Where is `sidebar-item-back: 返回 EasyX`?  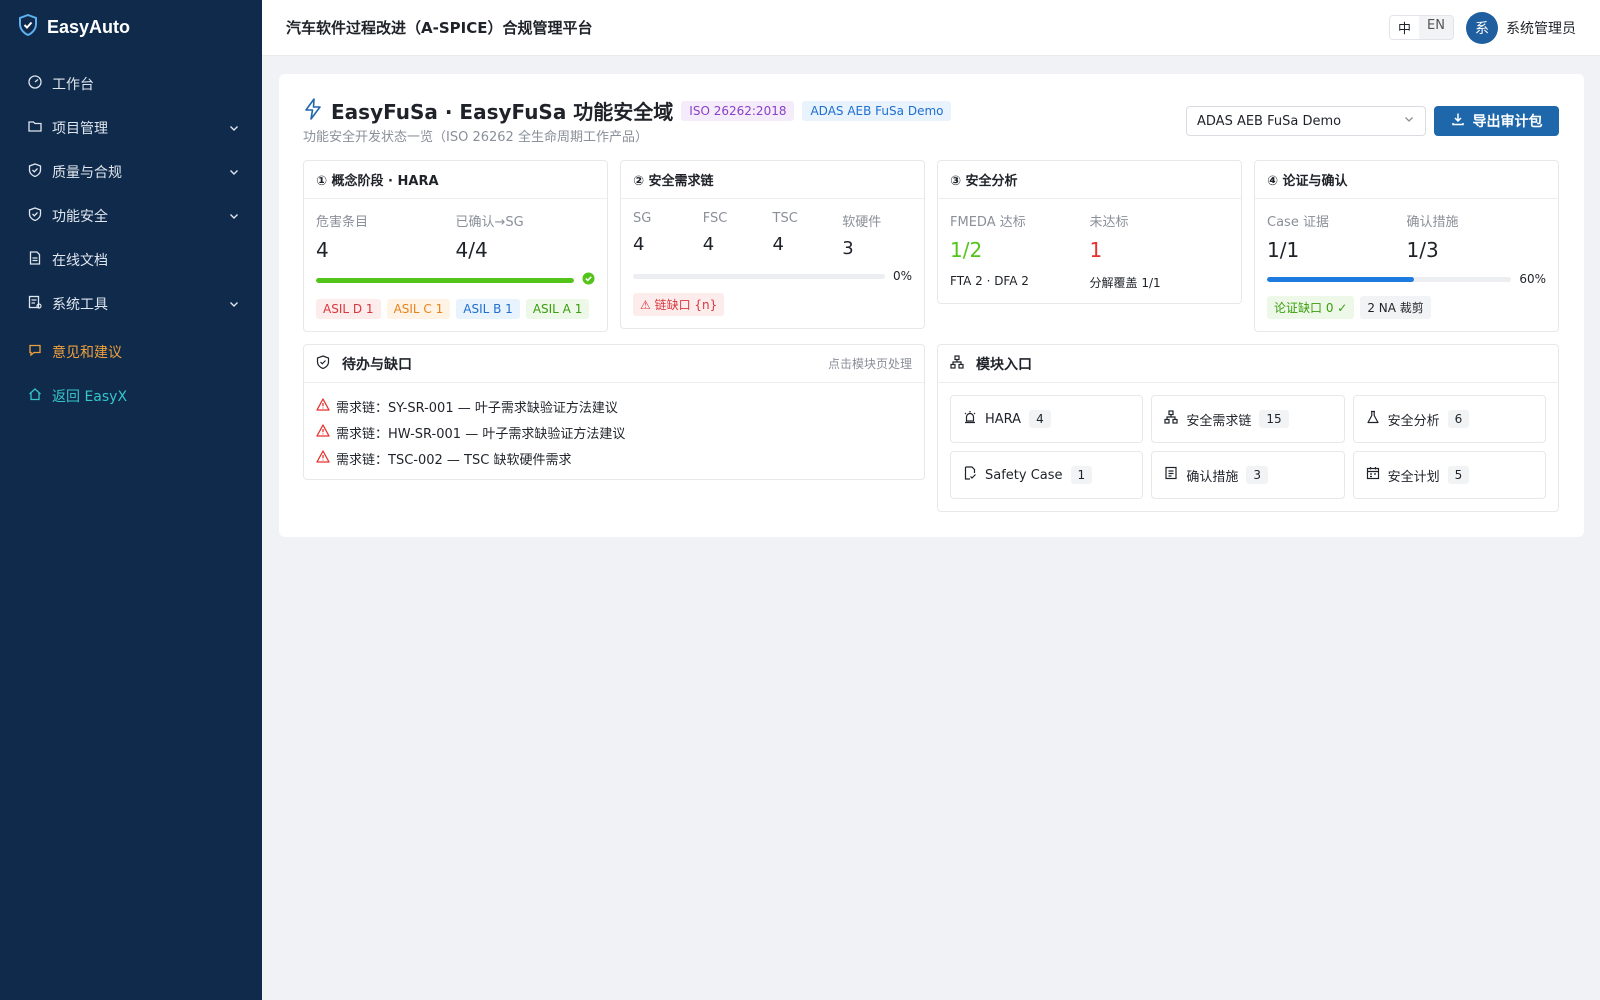
sidebar-item-back: 返回 EasyX is located at coordinates (131, 396).